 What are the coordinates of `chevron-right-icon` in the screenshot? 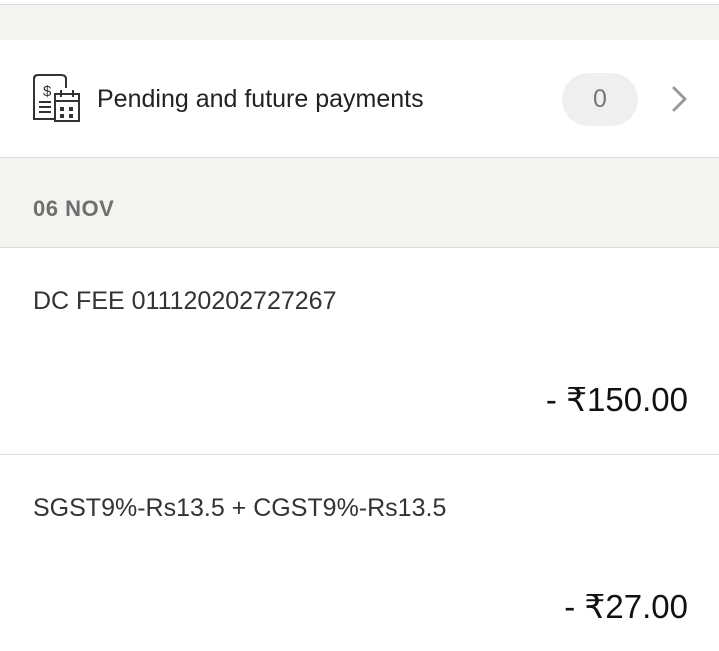 It's located at (679, 99).